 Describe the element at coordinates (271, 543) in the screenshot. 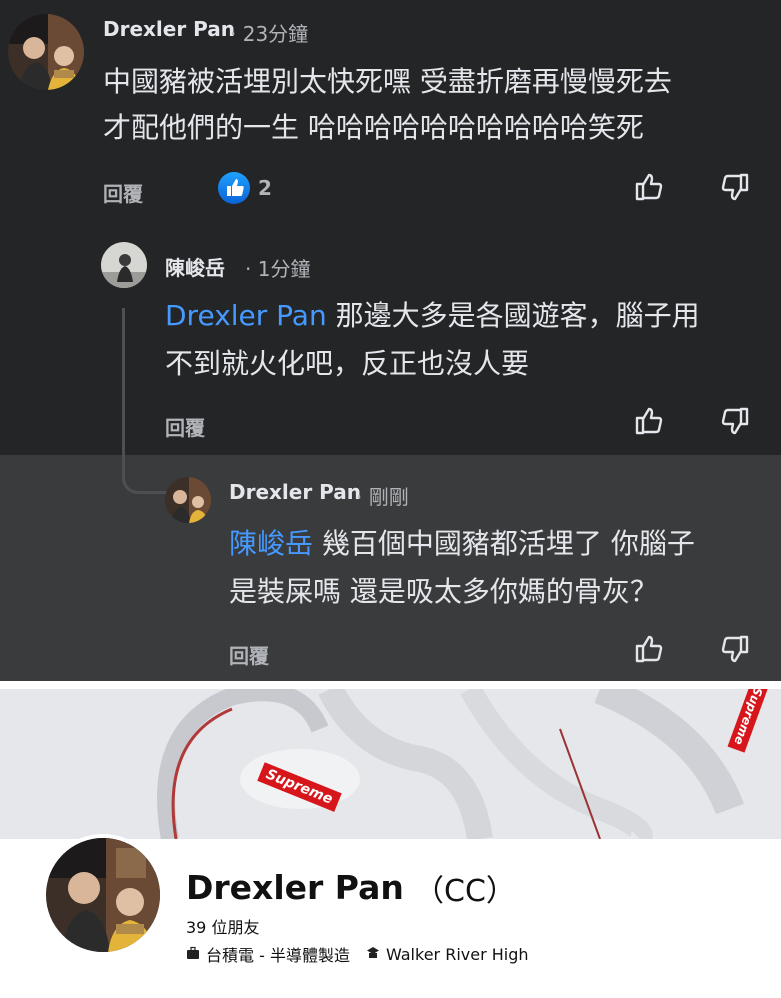

I see `mention-link: 陳峻岳` at that location.